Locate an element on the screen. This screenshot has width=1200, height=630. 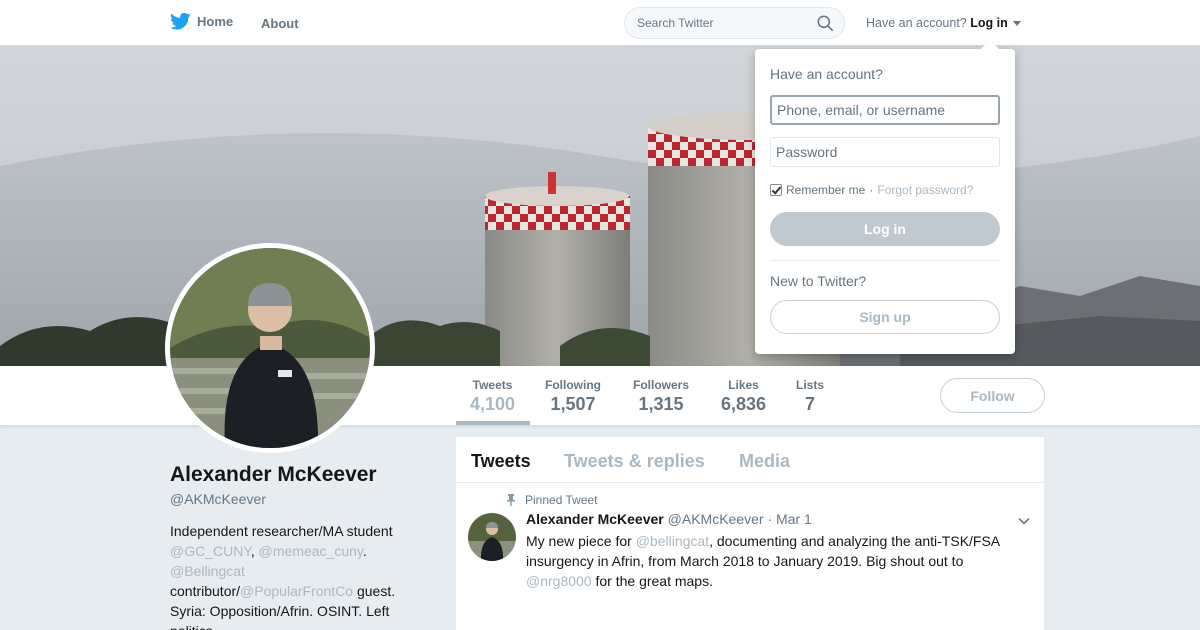
chevron-down-icon is located at coordinates (1024, 521).